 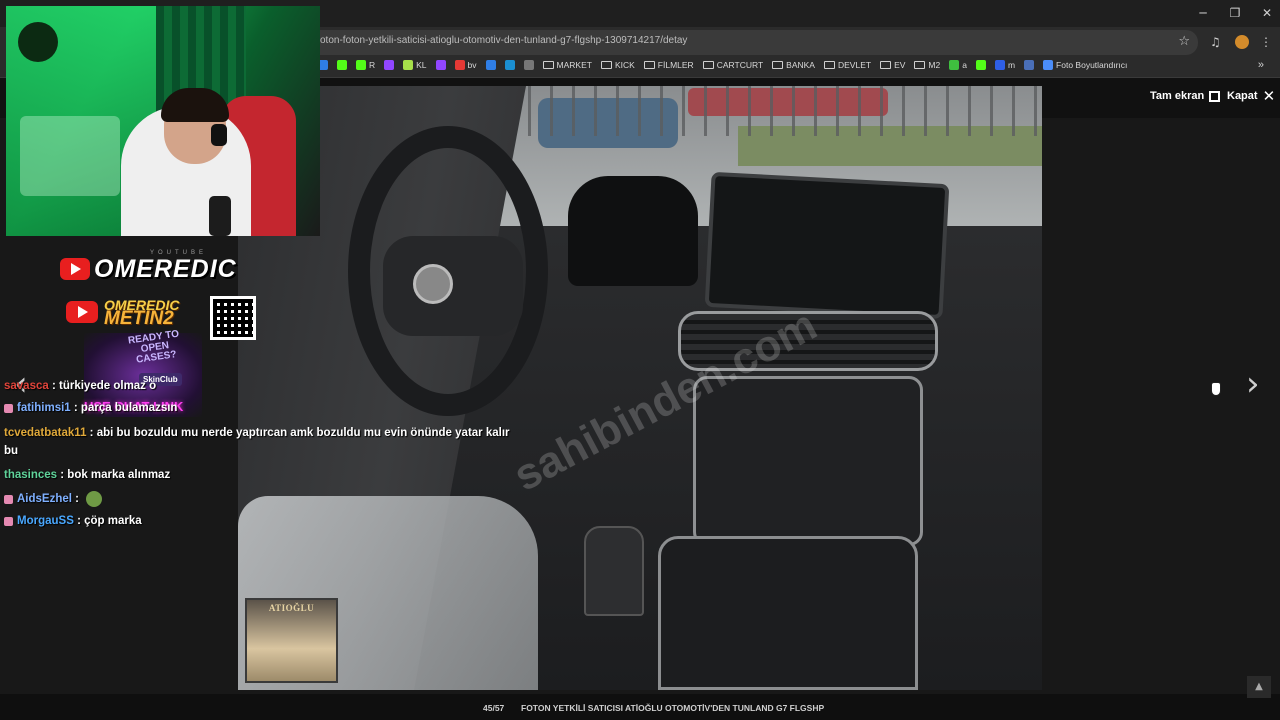 I want to click on bookmark-label: KL, so click(x=421, y=65).